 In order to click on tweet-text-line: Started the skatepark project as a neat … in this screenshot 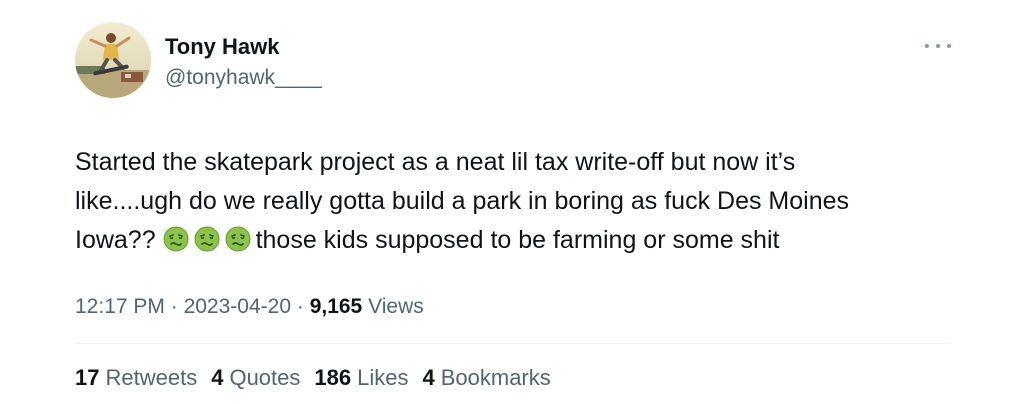, I will do `click(435, 162)`.